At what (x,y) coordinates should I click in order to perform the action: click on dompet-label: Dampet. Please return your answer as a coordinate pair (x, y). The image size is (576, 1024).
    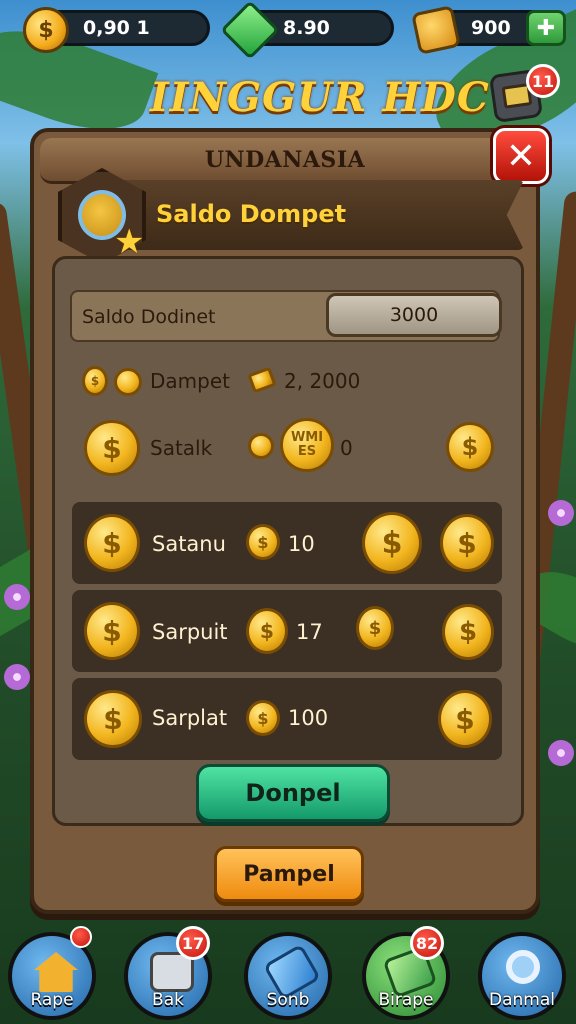
    Looking at the image, I should click on (190, 381).